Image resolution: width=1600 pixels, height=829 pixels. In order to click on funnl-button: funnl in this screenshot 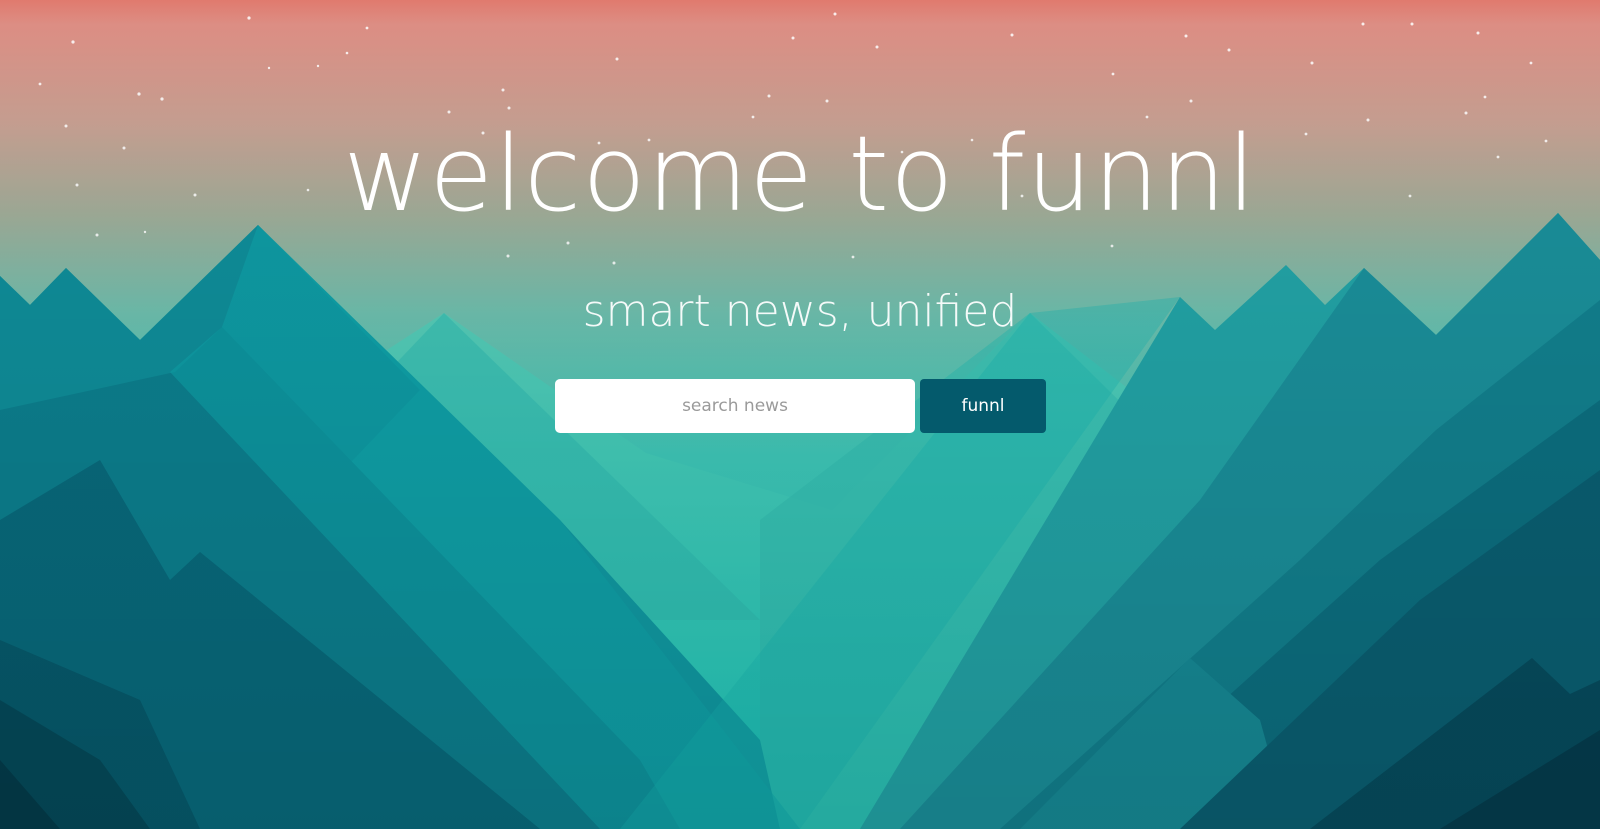, I will do `click(983, 406)`.